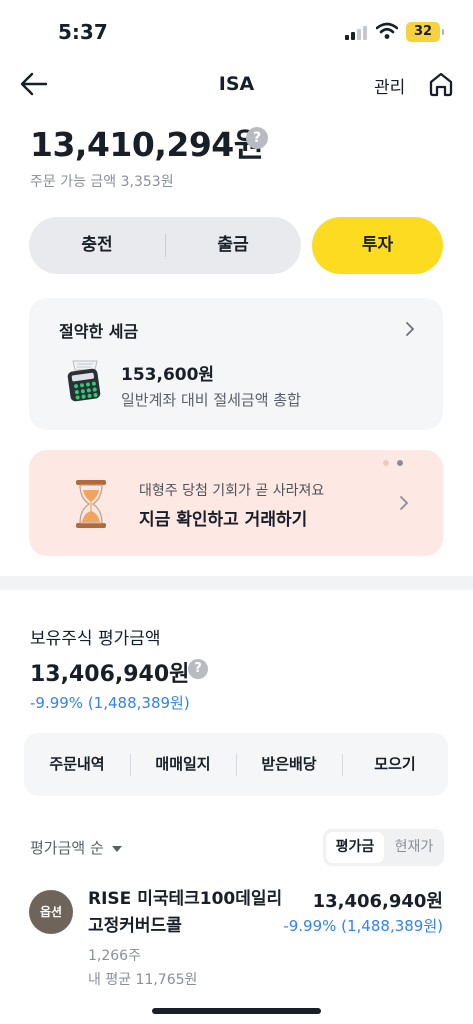 The width and height of the screenshot is (473, 1024). I want to click on tab-order-history: 주문내역, so click(77, 764).